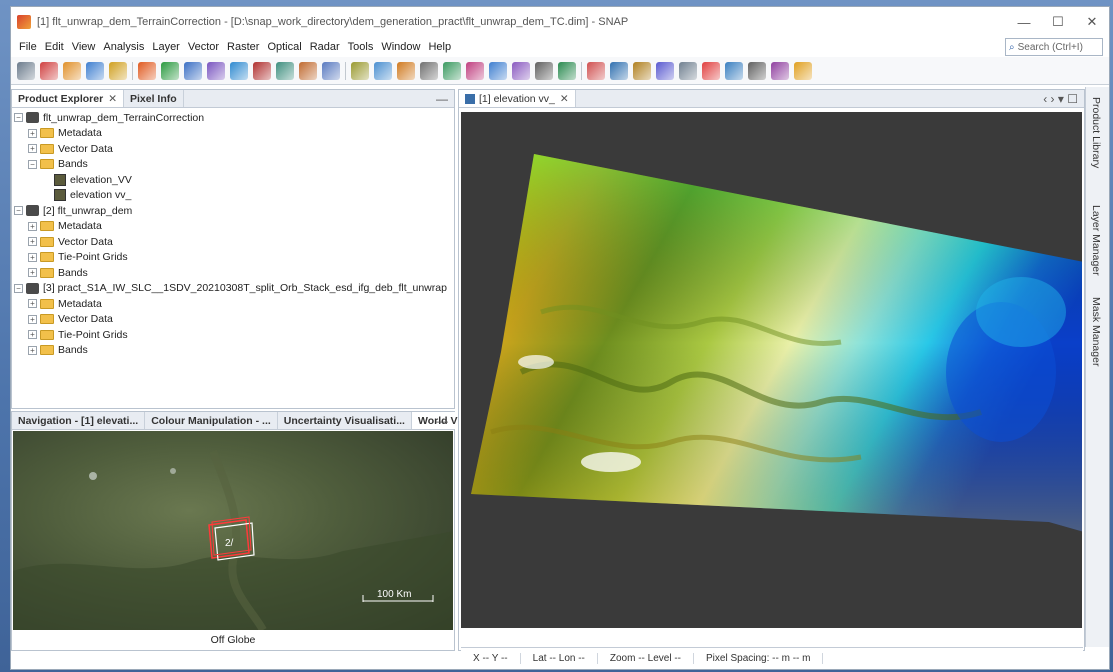  I want to click on tab-elevation-view: [1] elevation vv_ ✕, so click(517, 98).